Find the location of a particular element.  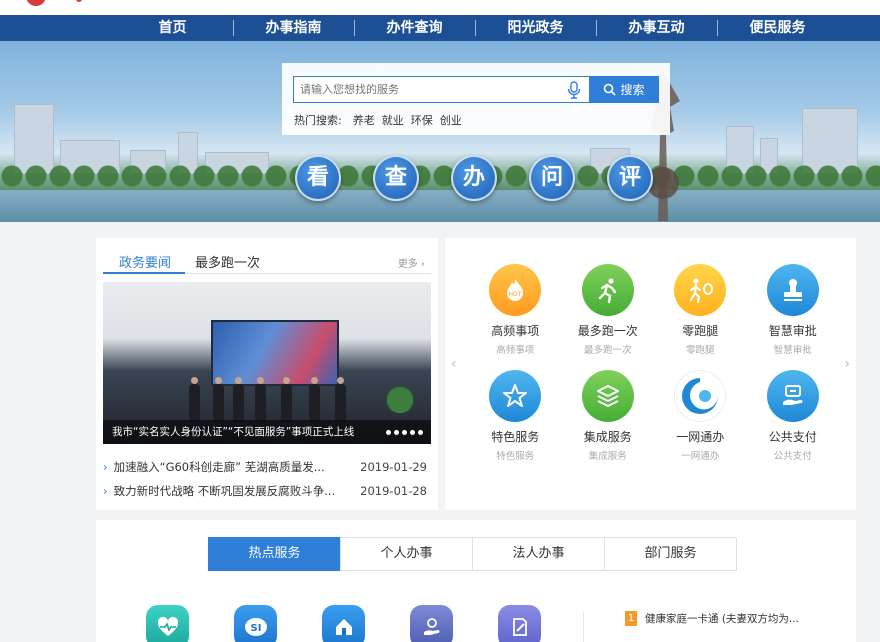

news-photo: 我市“实名实人身份认证”“不见面服务”事项正式上线 is located at coordinates (267, 363).